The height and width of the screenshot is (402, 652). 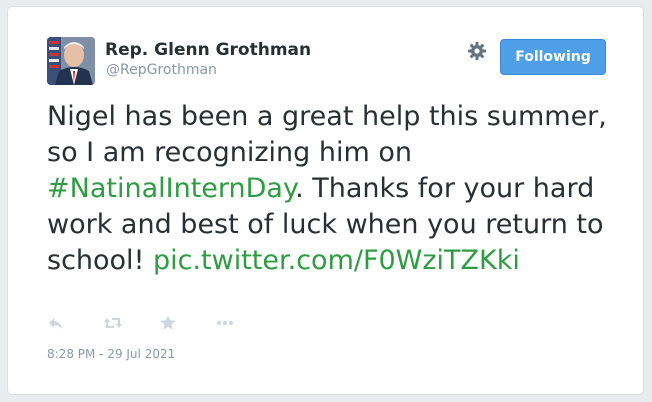 I want to click on more-icon, so click(x=225, y=324).